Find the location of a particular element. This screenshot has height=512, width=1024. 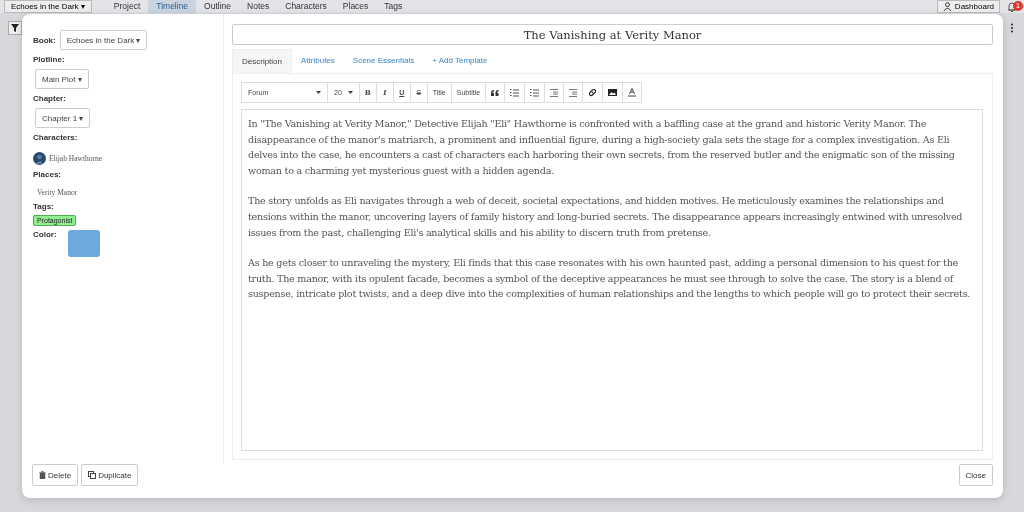

book-menu: Echoes in the Dark ▾ is located at coordinates (48, 6).